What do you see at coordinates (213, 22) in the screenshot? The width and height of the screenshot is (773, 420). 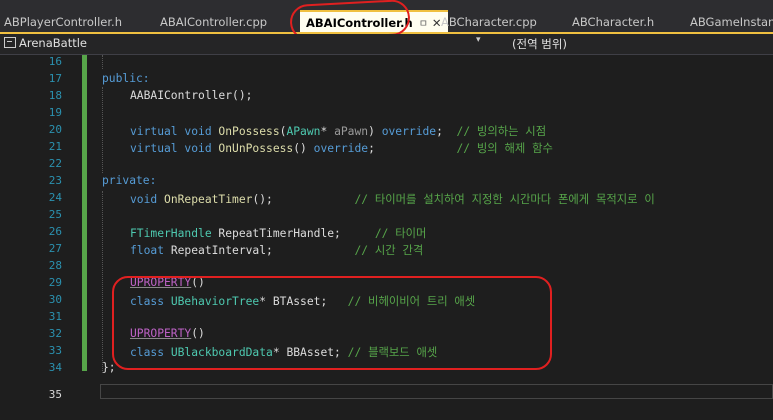 I see `tab-abaicontroller-cpp: ABAIController.cpp` at bounding box center [213, 22].